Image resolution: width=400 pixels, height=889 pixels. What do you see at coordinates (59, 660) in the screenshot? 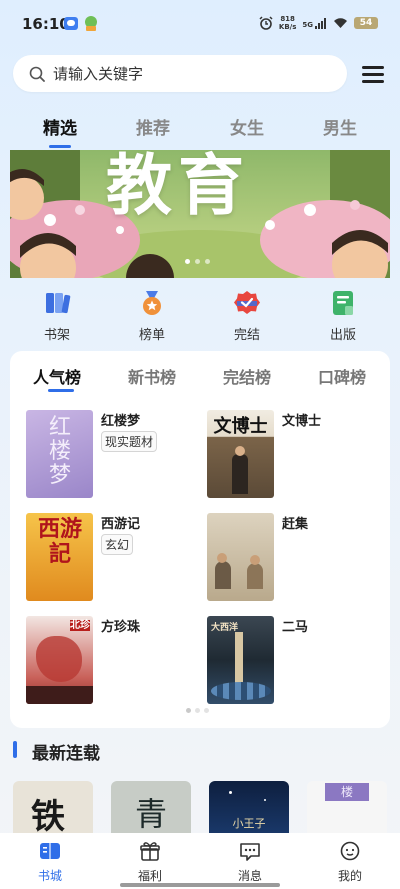
I see `book-cover: 北珍` at bounding box center [59, 660].